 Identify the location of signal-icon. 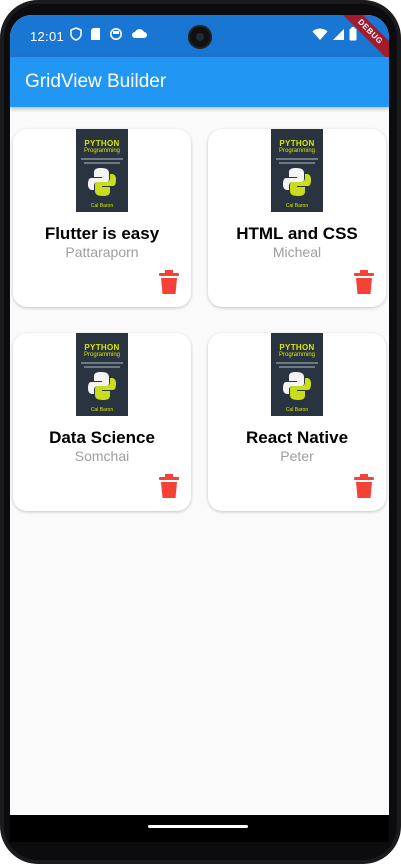
(338, 34).